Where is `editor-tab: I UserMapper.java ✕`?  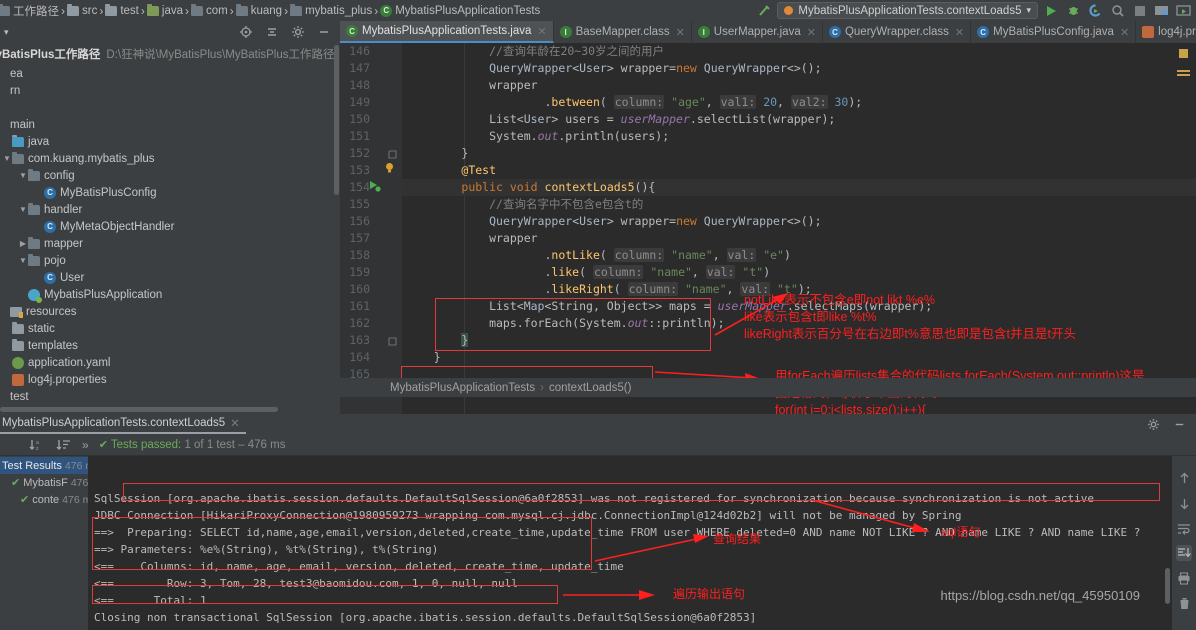
editor-tab: I UserMapper.java ✕ is located at coordinates (757, 32).